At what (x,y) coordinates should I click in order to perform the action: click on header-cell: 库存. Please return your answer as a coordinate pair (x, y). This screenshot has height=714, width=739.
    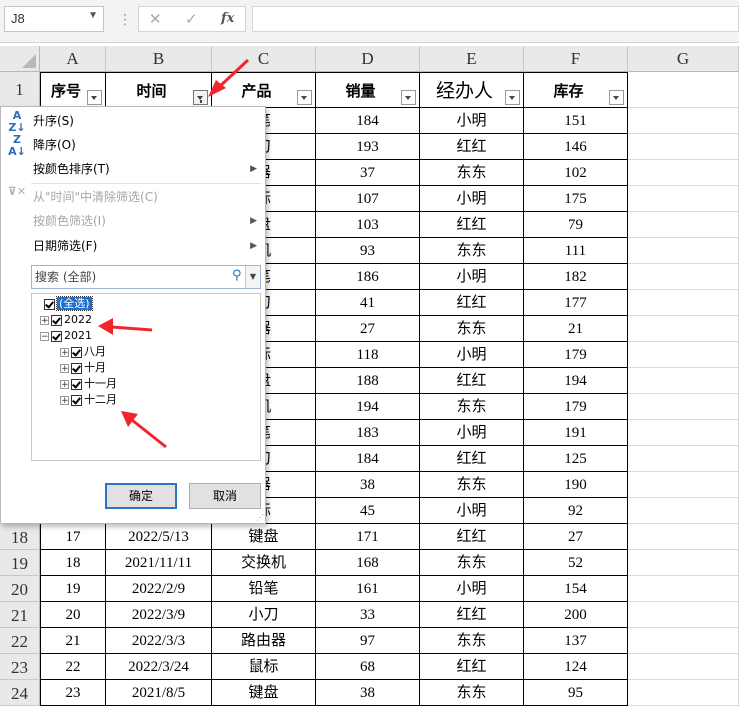
    Looking at the image, I should click on (576, 90).